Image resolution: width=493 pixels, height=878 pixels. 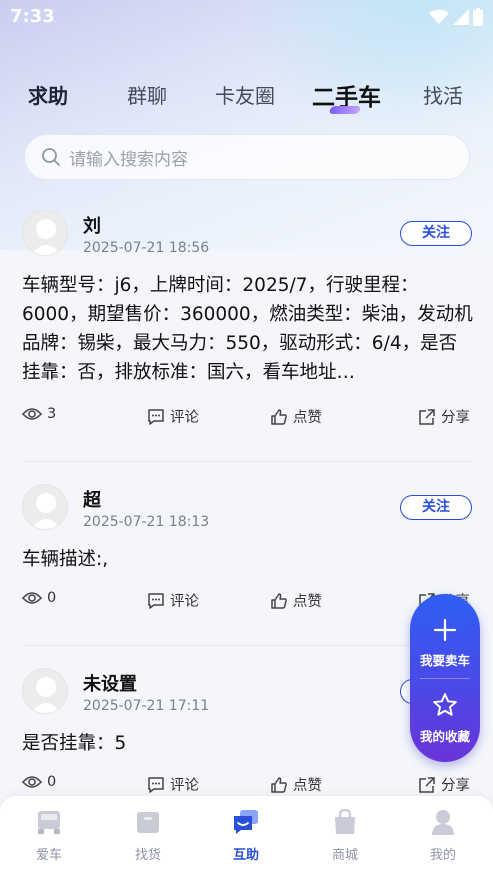 What do you see at coordinates (248, 559) in the screenshot?
I see `post-content: 车辆描述:,` at bounding box center [248, 559].